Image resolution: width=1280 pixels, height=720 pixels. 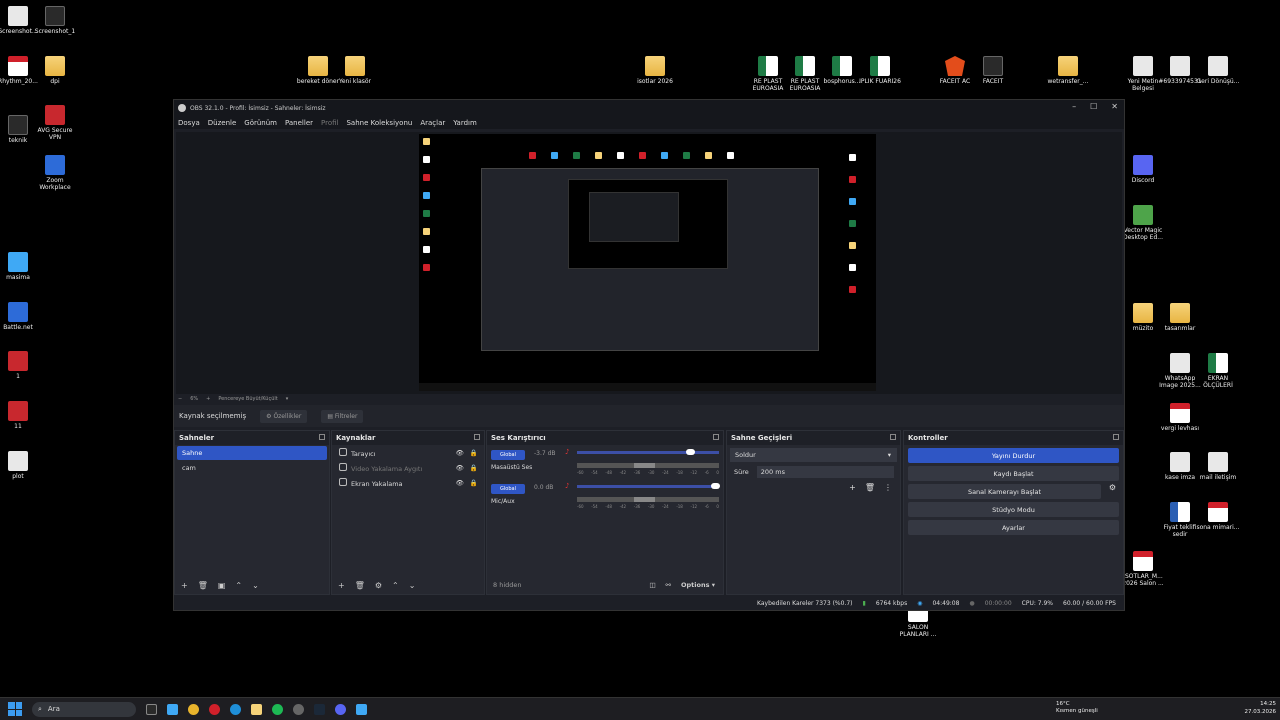 What do you see at coordinates (21, 266) in the screenshot?
I see `desktop-icon: masima` at bounding box center [21, 266].